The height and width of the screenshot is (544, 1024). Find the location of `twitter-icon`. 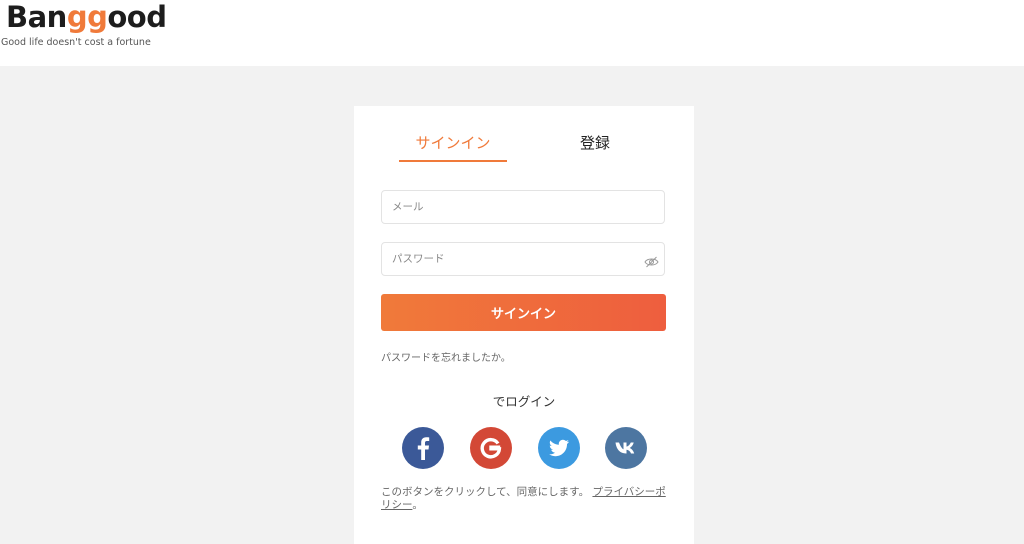

twitter-icon is located at coordinates (559, 448).